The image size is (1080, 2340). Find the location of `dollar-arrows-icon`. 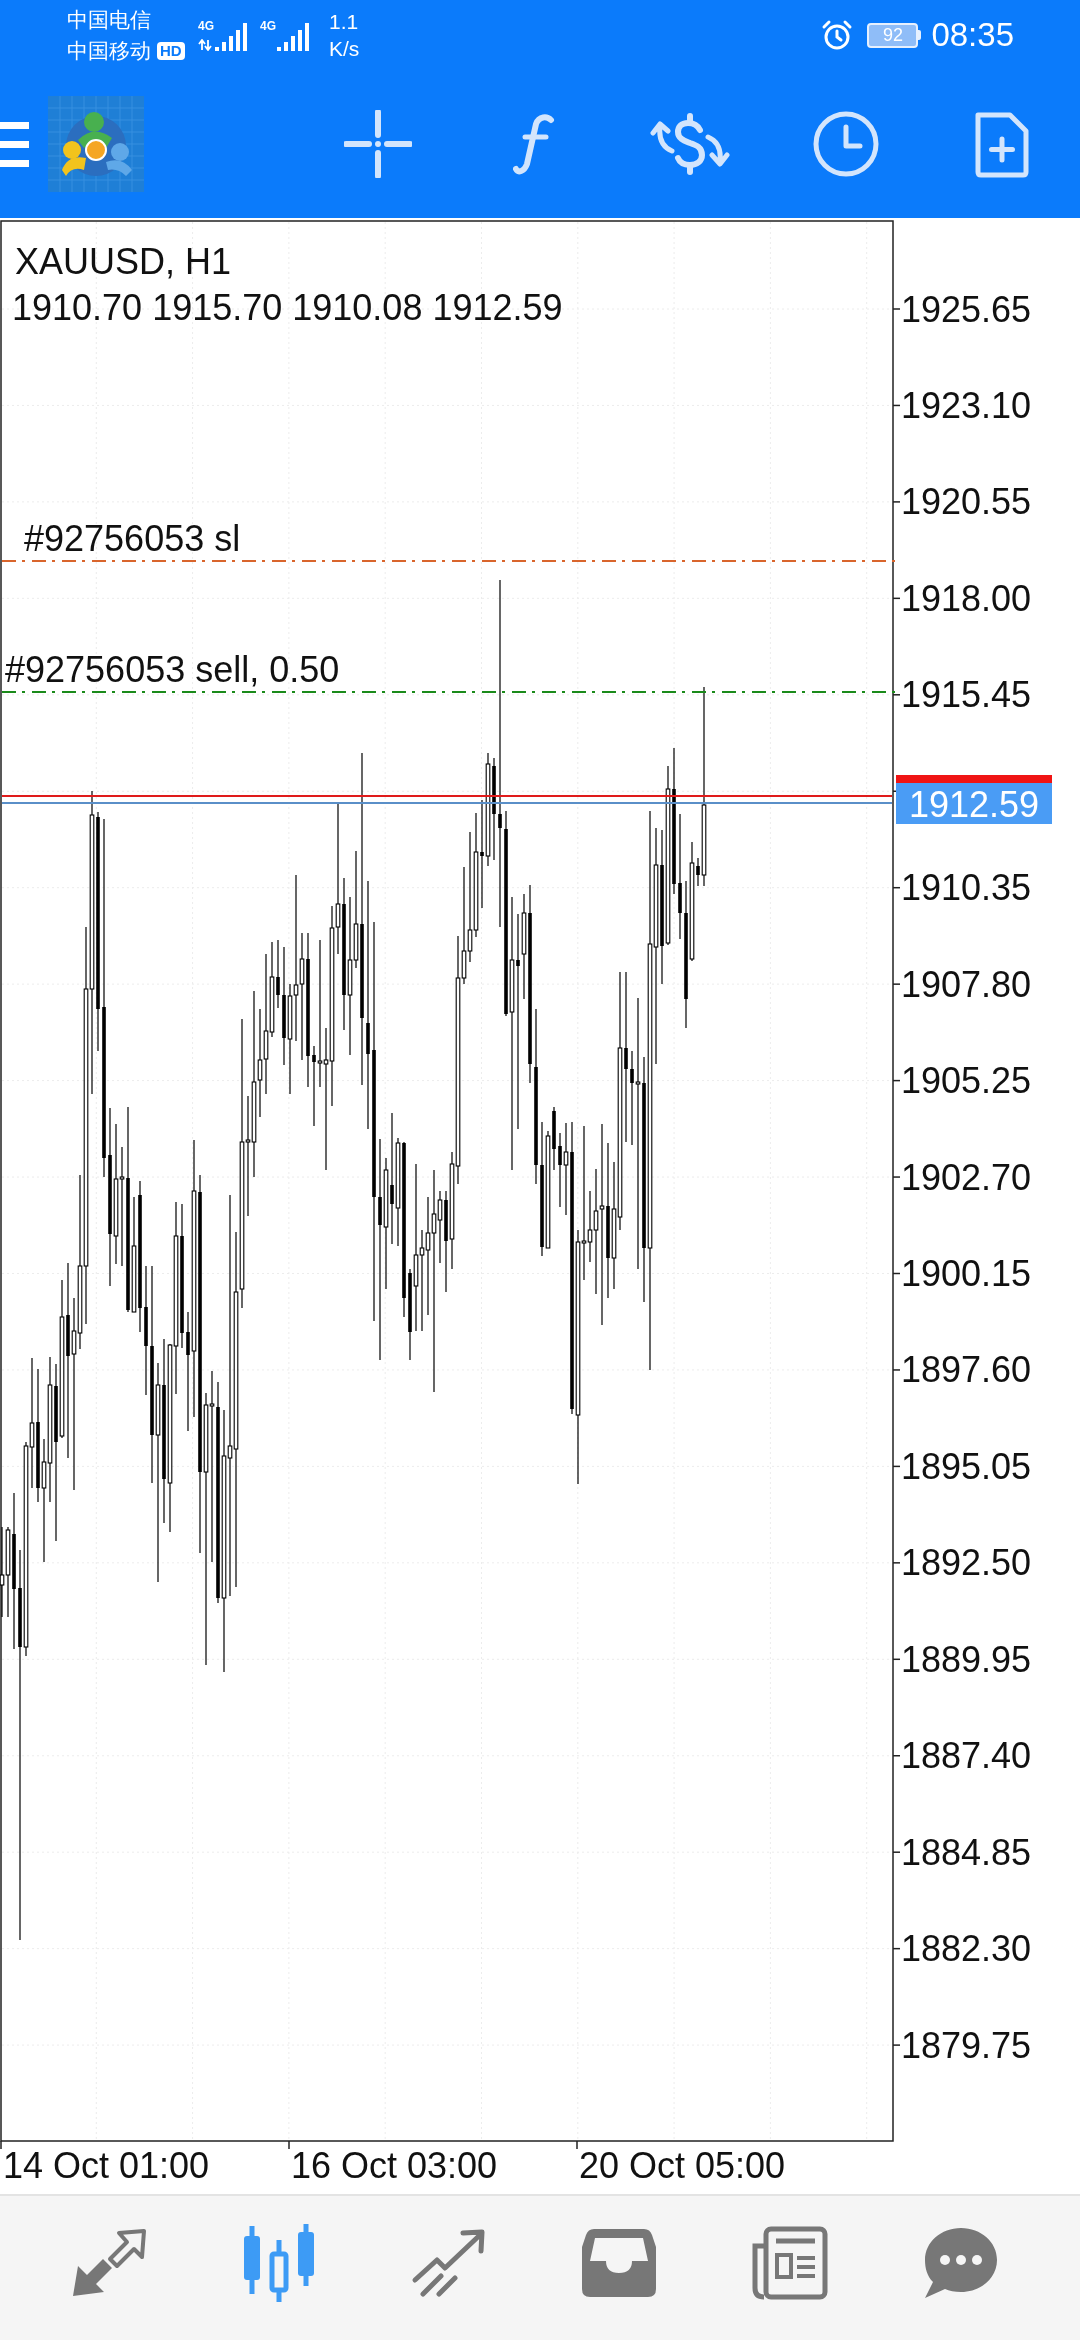

dollar-arrows-icon is located at coordinates (690, 144).